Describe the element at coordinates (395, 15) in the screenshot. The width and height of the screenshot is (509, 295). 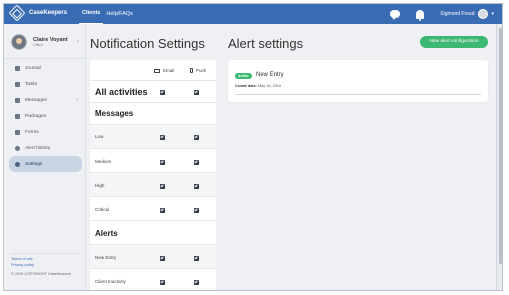
I see `chat-icon` at that location.